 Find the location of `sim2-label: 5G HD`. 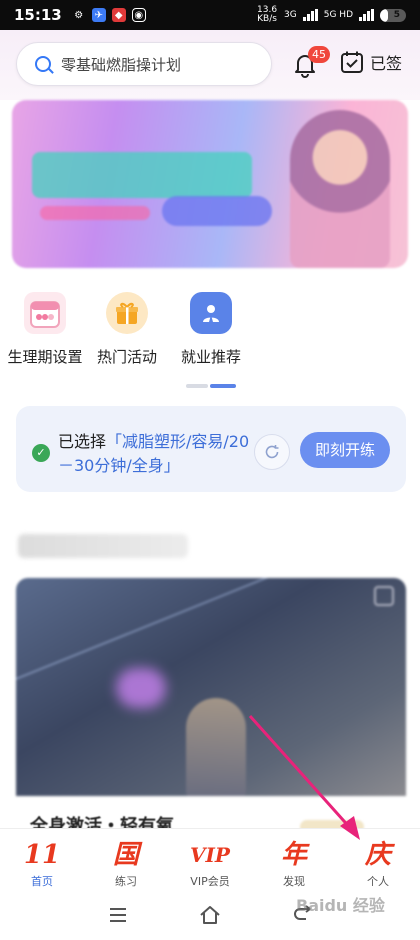

sim2-label: 5G HD is located at coordinates (338, 15).